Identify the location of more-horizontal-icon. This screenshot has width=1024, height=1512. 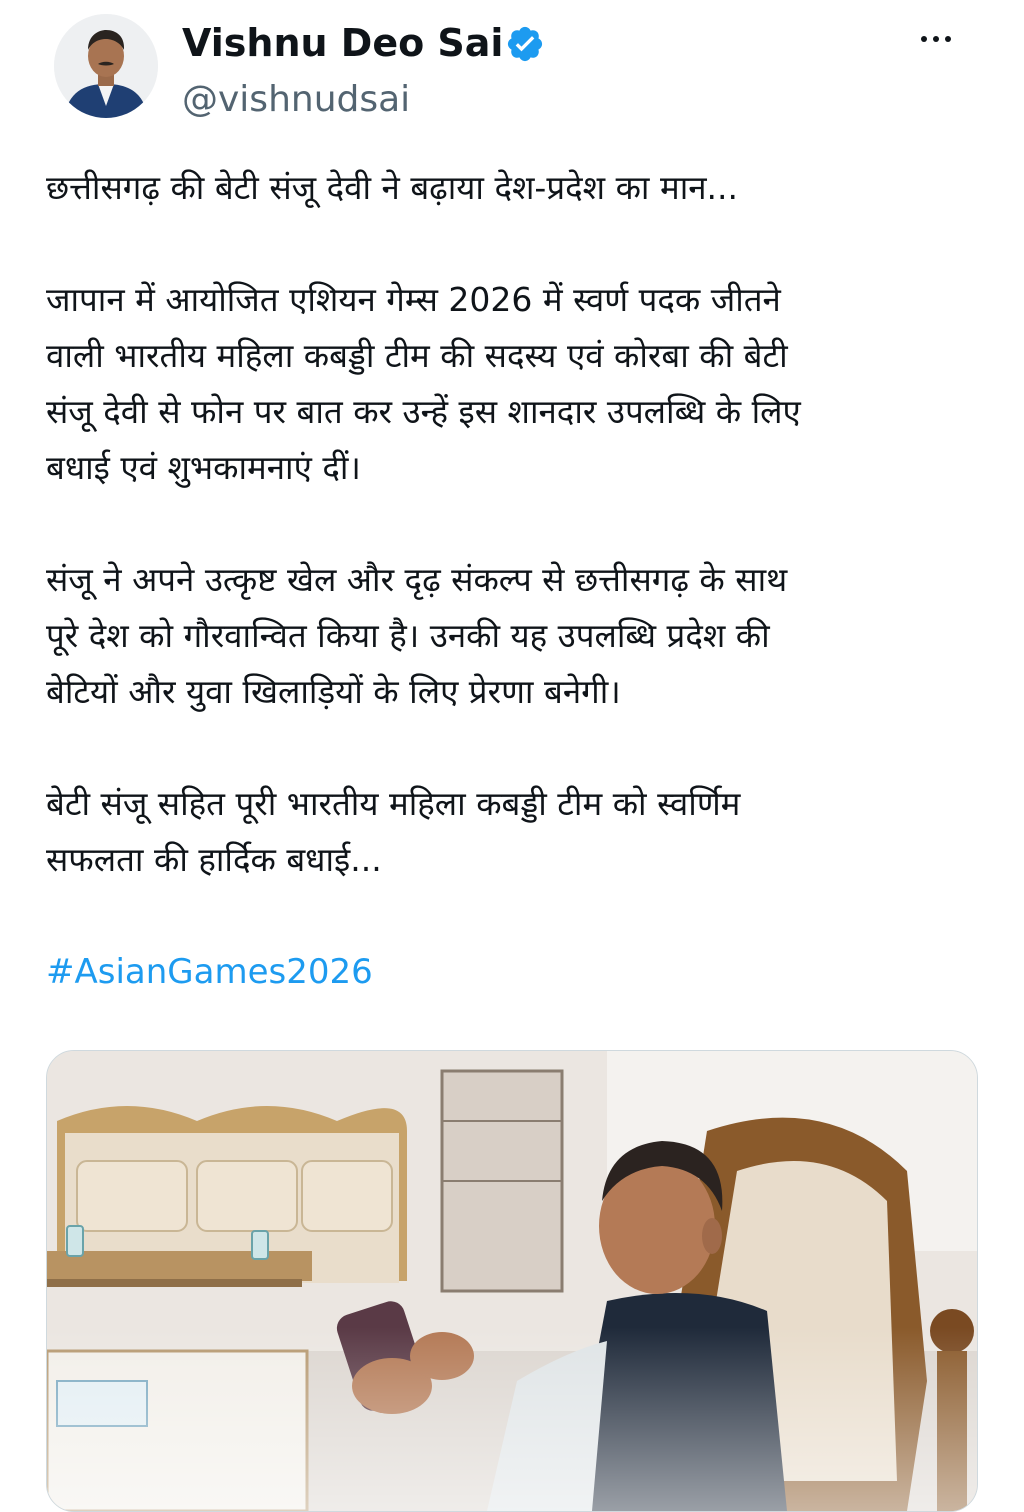
(936, 39).